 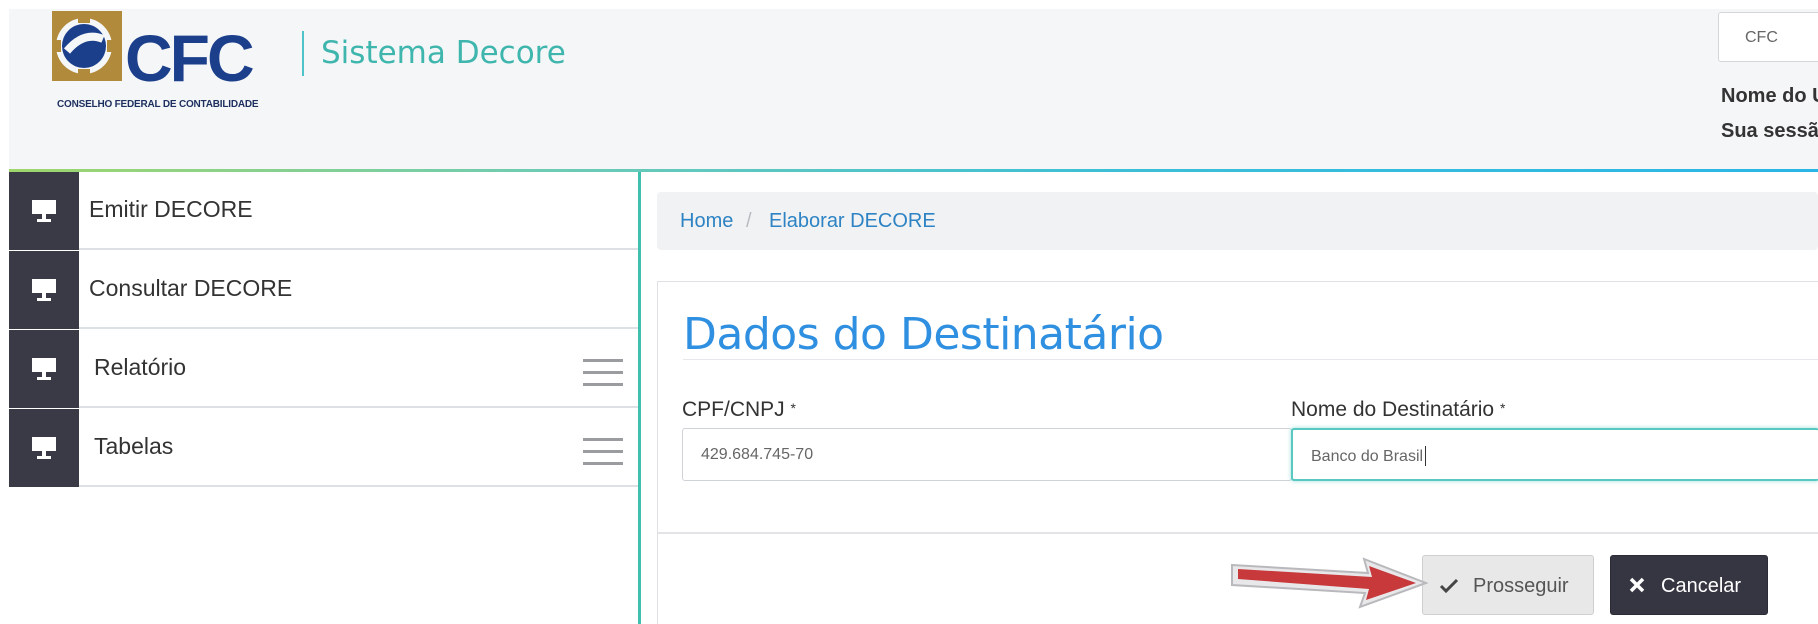 I want to click on breadcrumb-current: Elaborar DECORE, so click(x=852, y=221).